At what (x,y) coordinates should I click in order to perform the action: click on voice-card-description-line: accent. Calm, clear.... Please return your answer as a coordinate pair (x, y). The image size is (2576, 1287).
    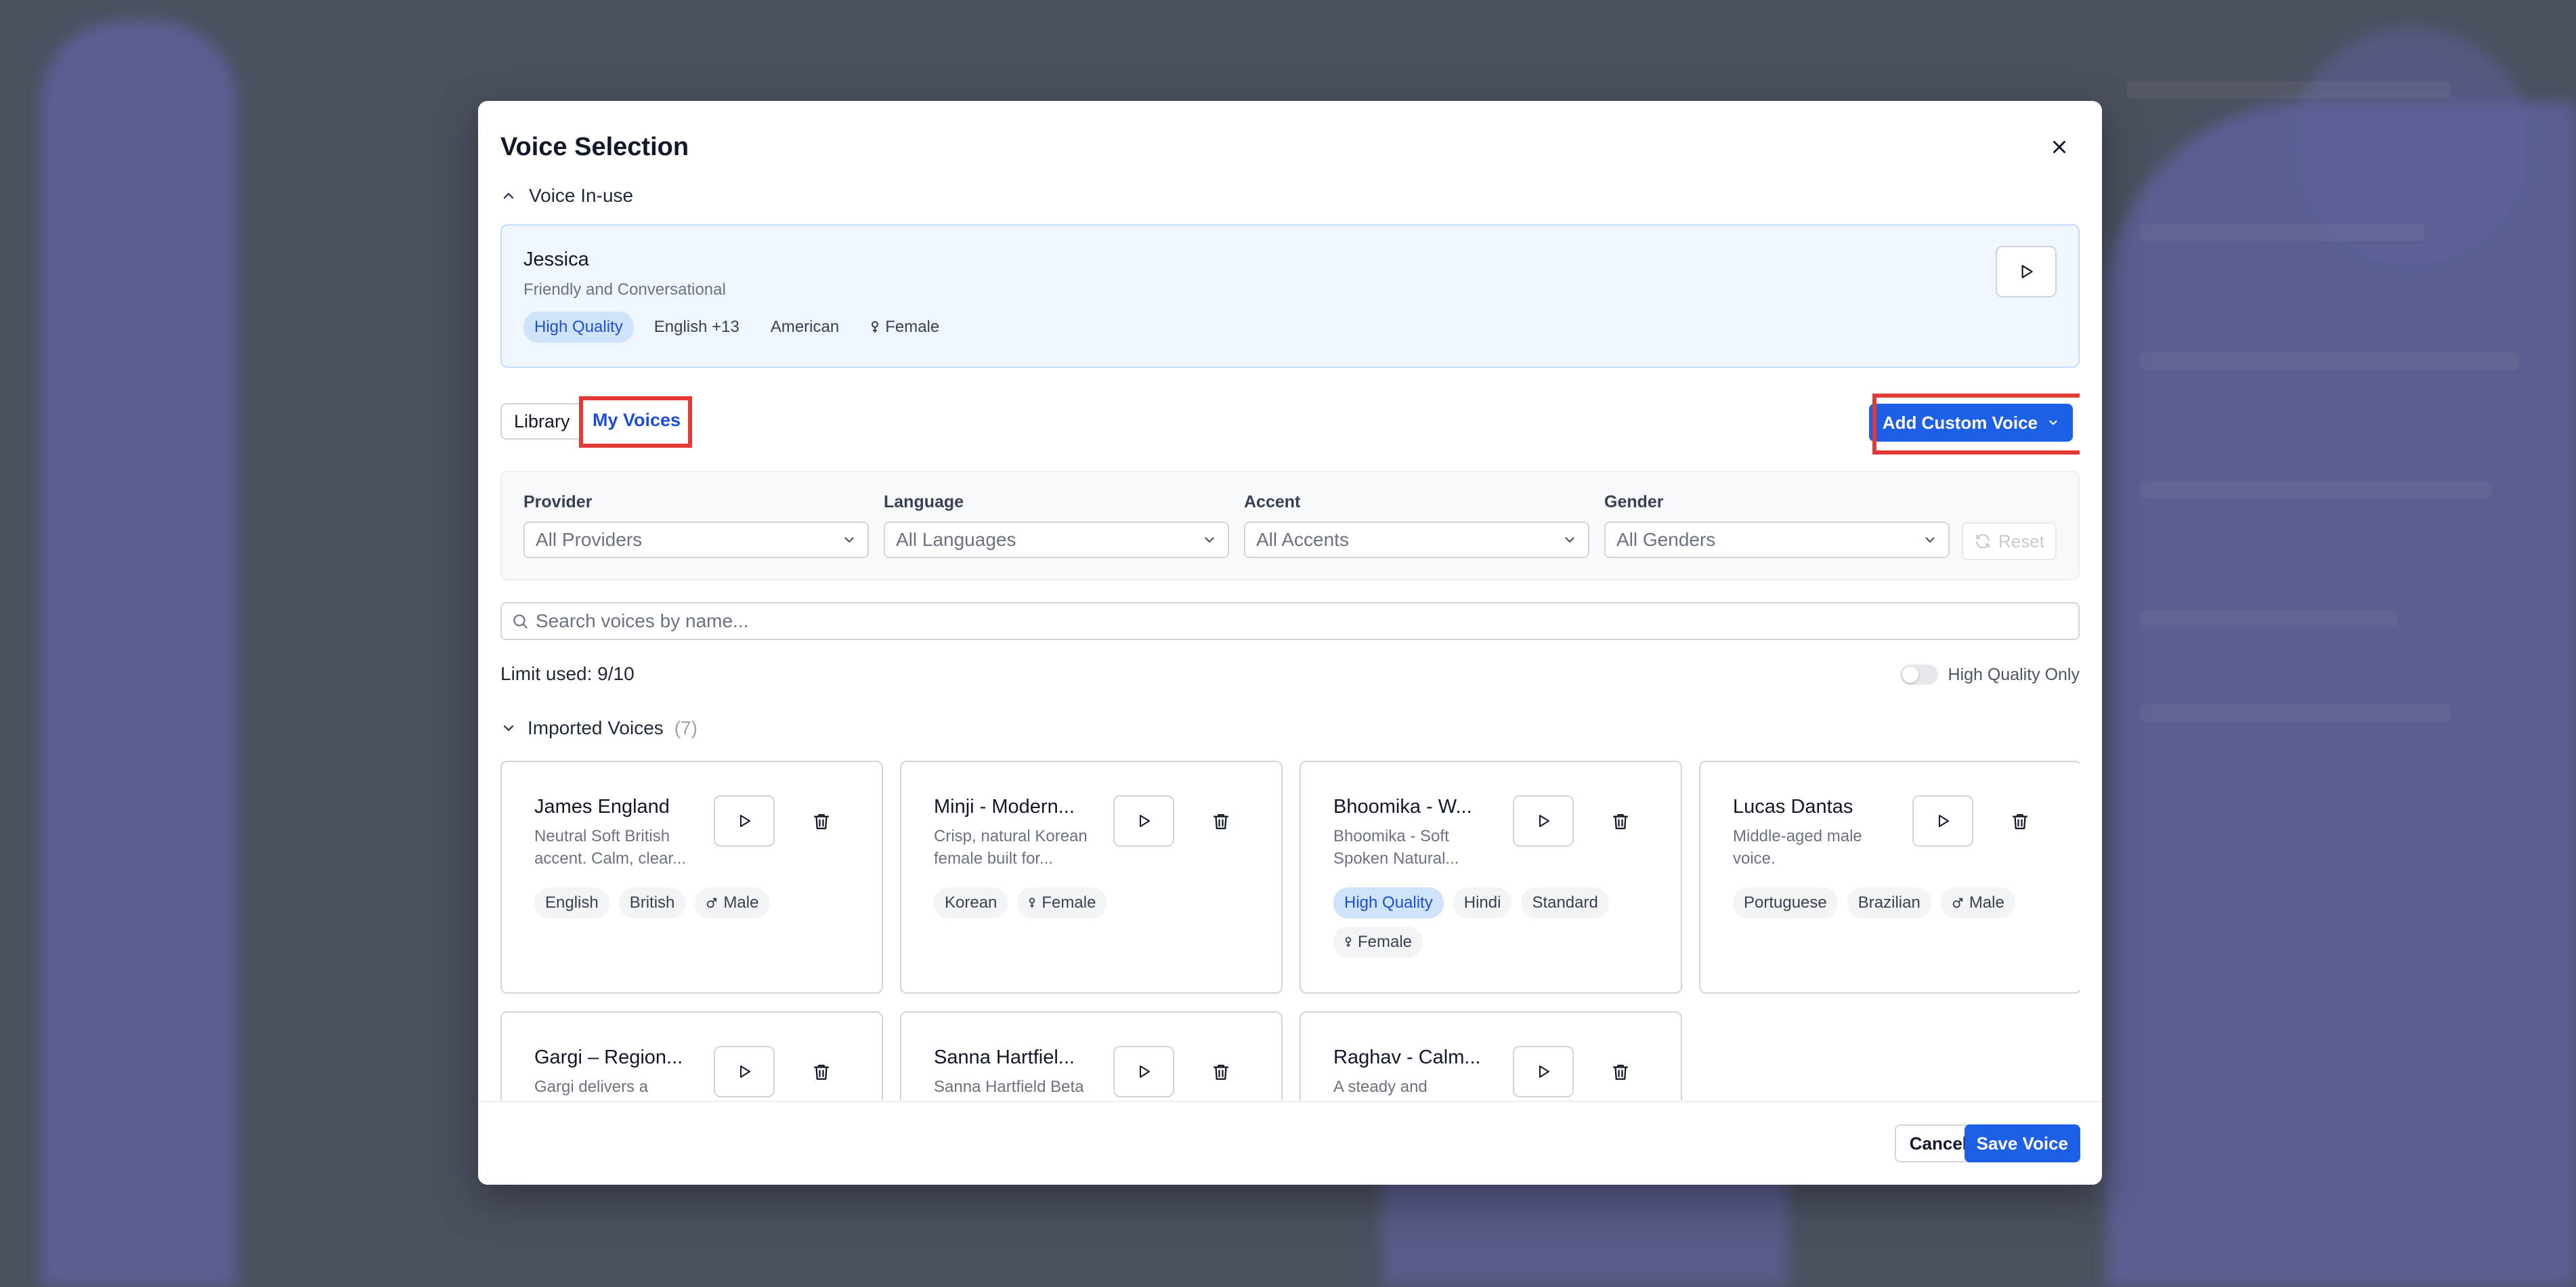
    Looking at the image, I should click on (610, 859).